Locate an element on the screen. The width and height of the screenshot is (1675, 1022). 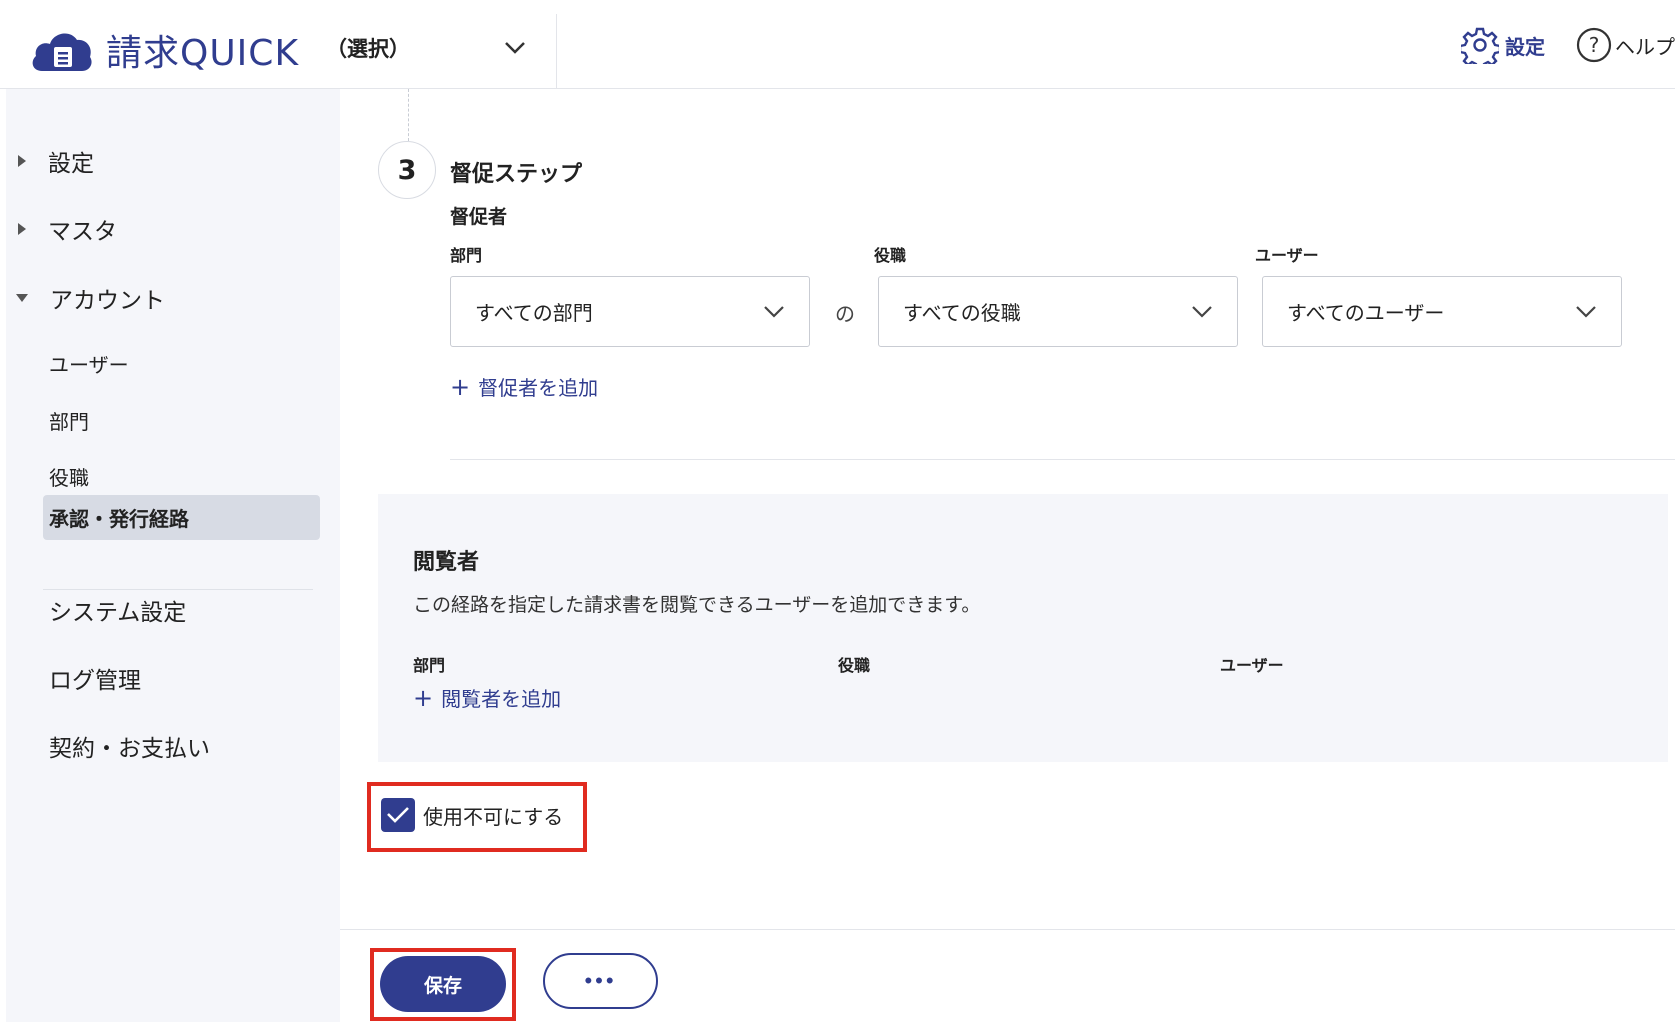
caret-down-icon is located at coordinates (22, 298).